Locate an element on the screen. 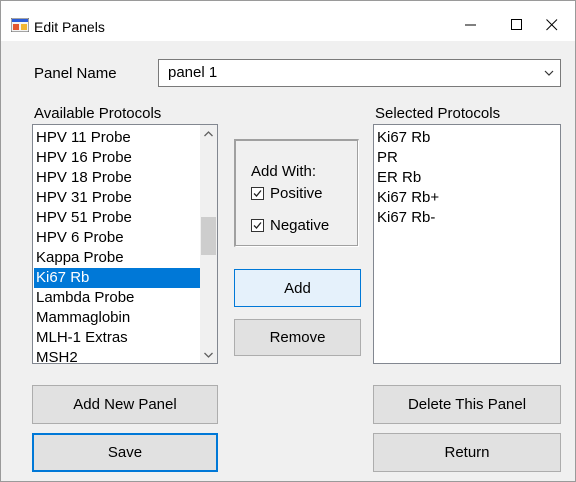 This screenshot has height=482, width=576. add-with-label: Add With: is located at coordinates (284, 171).